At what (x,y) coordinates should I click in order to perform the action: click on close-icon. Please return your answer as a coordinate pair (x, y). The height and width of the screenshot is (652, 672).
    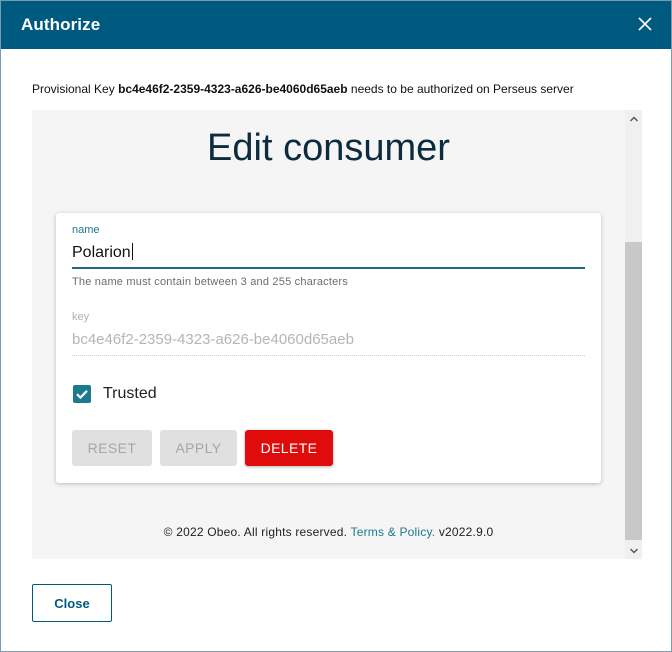
    Looking at the image, I should click on (645, 24).